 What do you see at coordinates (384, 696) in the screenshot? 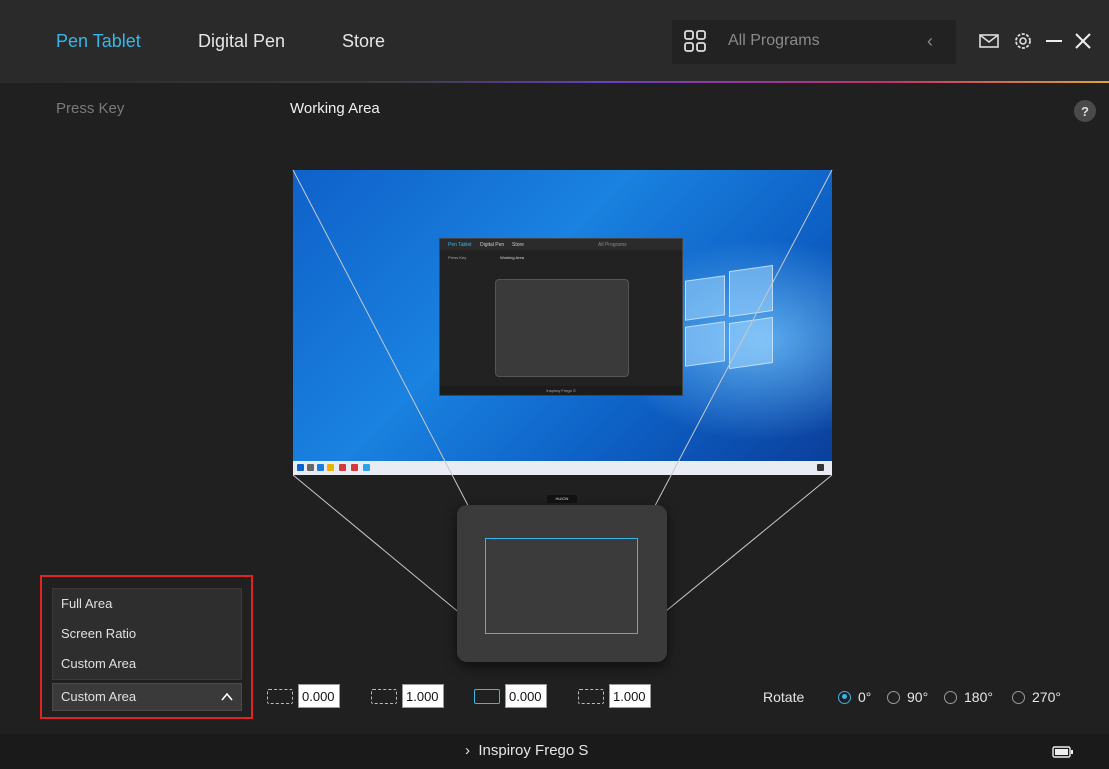
I see `area-width-icon` at bounding box center [384, 696].